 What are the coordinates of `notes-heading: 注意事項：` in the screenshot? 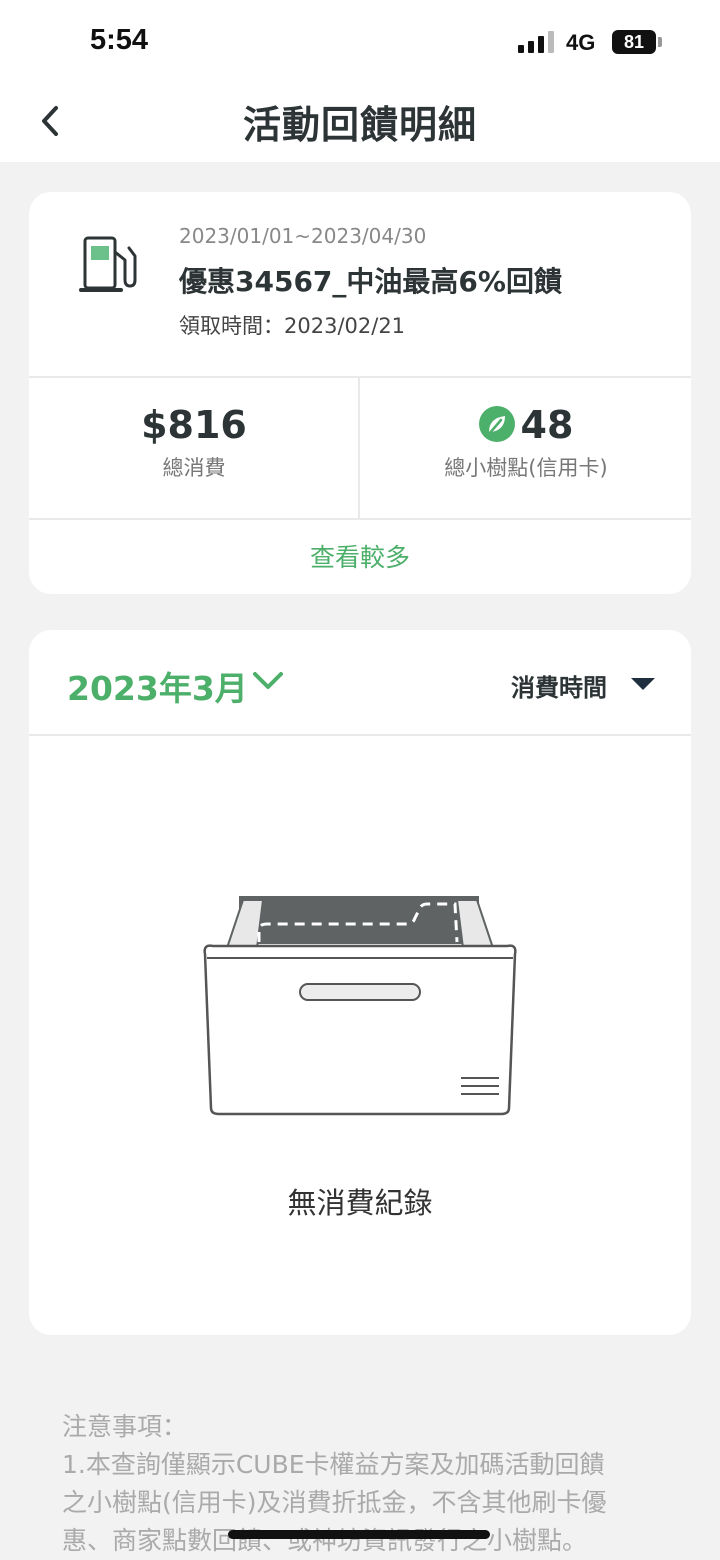 It's located at (125, 1426).